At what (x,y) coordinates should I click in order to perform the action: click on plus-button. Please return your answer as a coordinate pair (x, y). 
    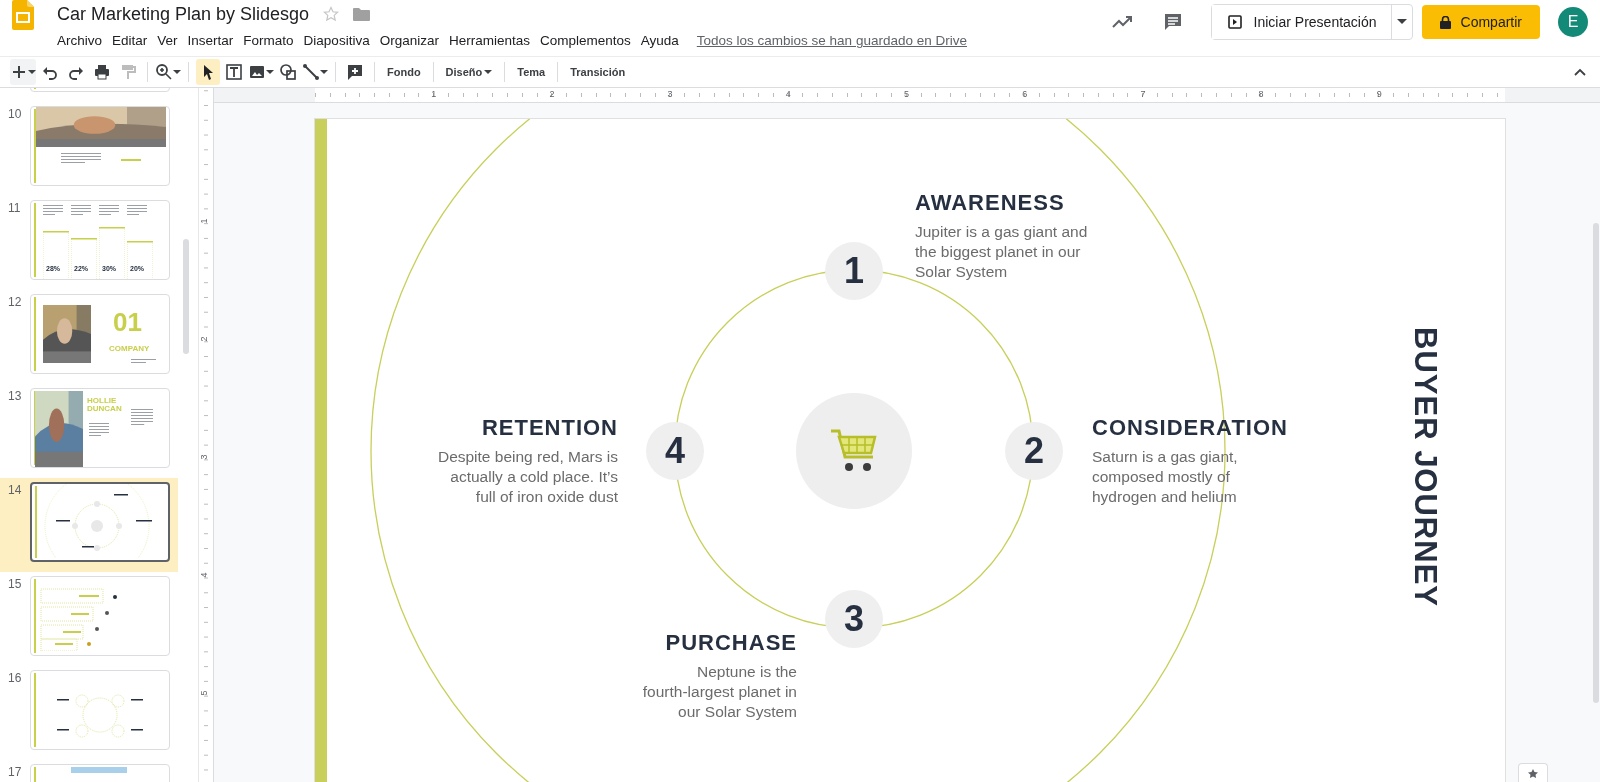
    Looking at the image, I should click on (23, 72).